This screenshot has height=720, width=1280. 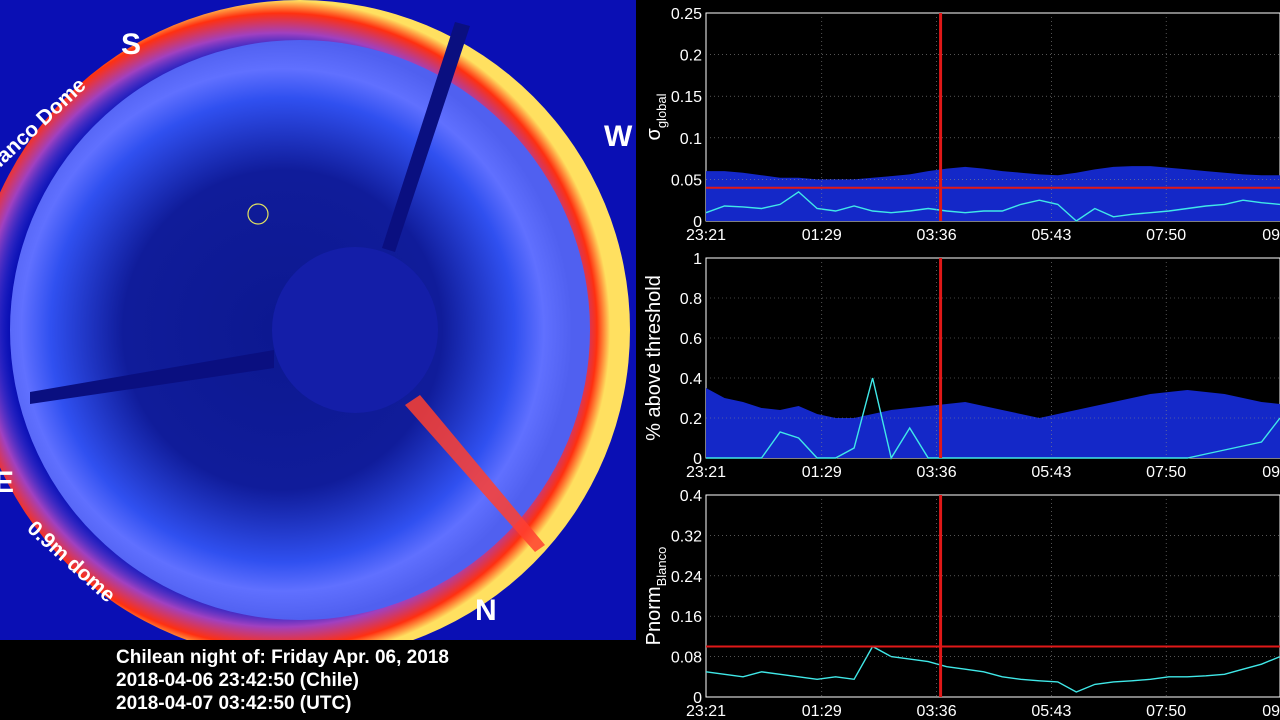 What do you see at coordinates (237, 680) in the screenshot?
I see `caption-chile-time: 2018-04-06 23:42:50 (Chile)` at bounding box center [237, 680].